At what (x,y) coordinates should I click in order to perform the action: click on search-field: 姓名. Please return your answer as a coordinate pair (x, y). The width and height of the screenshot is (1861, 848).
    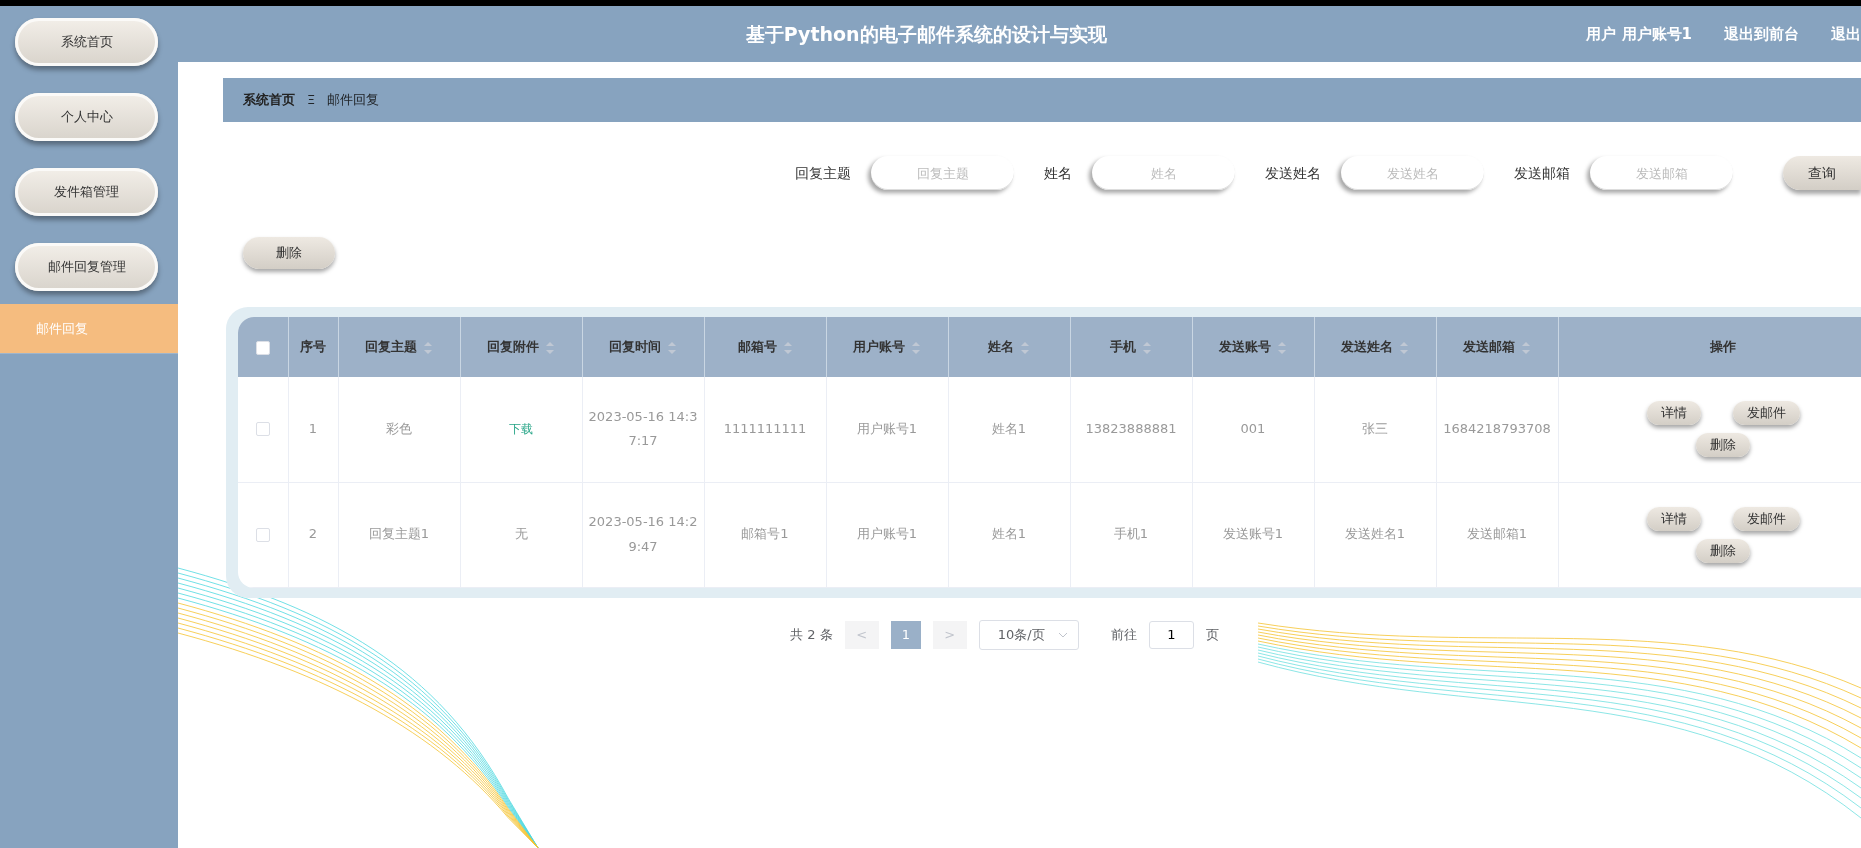
    Looking at the image, I should click on (1163, 173).